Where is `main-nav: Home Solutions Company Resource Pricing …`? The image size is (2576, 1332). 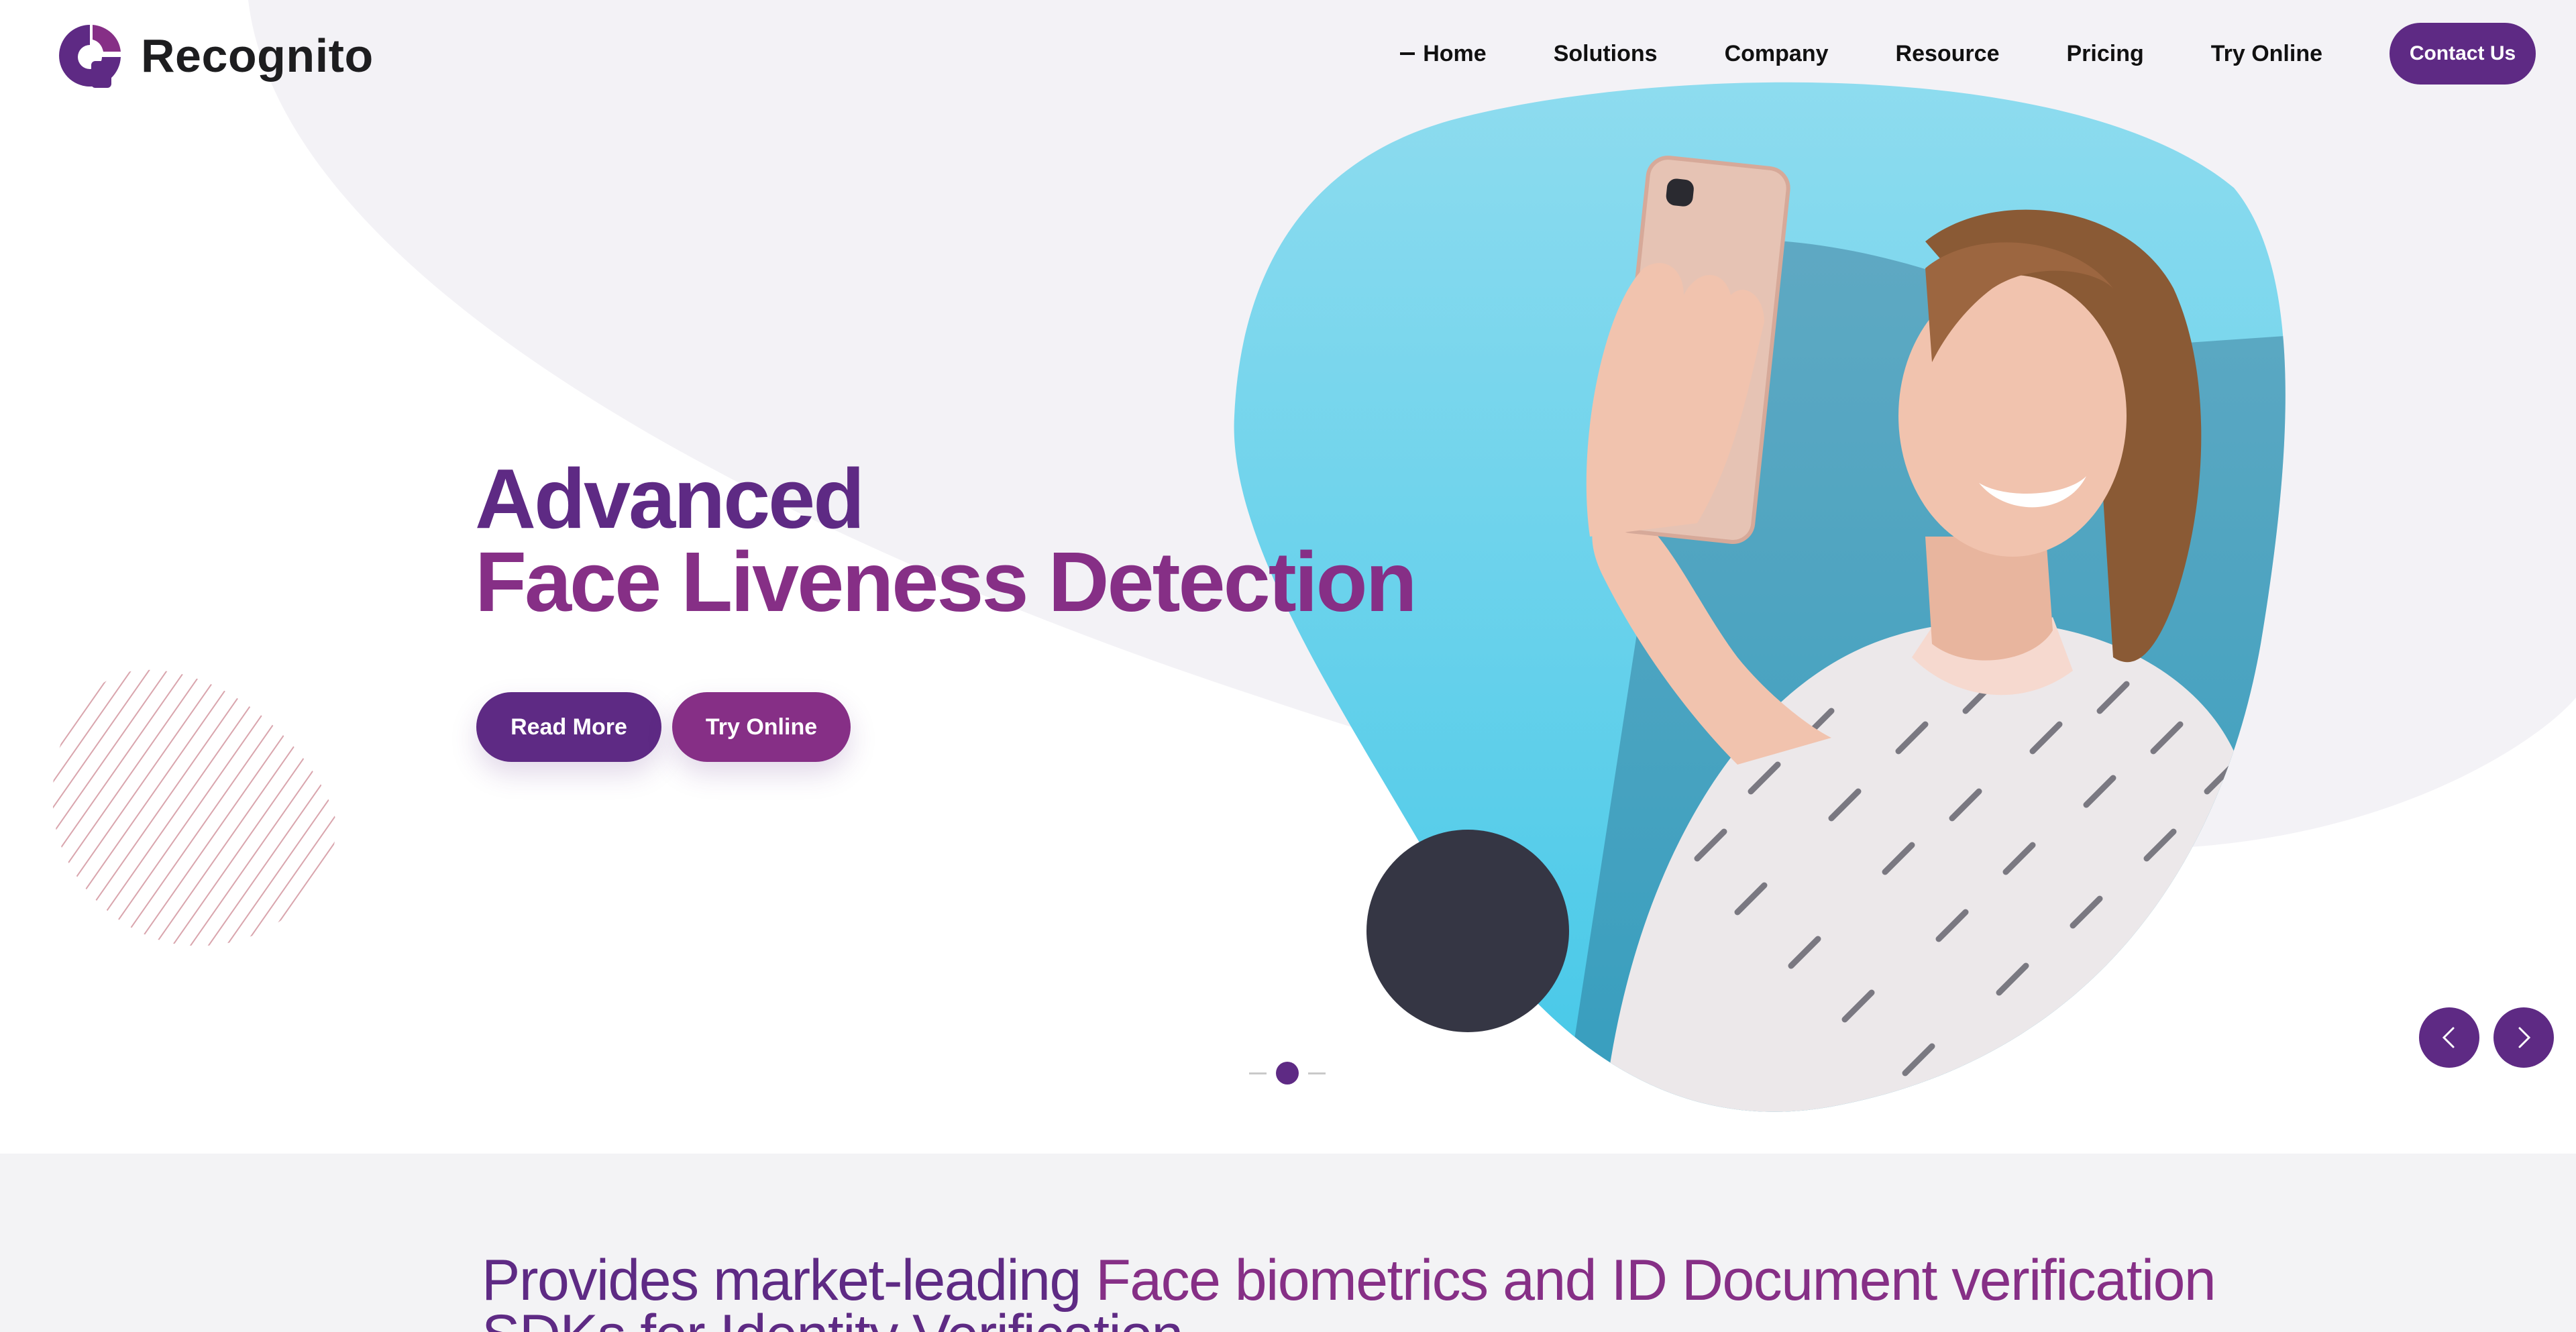
main-nav: Home Solutions Company Resource Pricing … is located at coordinates (1968, 54).